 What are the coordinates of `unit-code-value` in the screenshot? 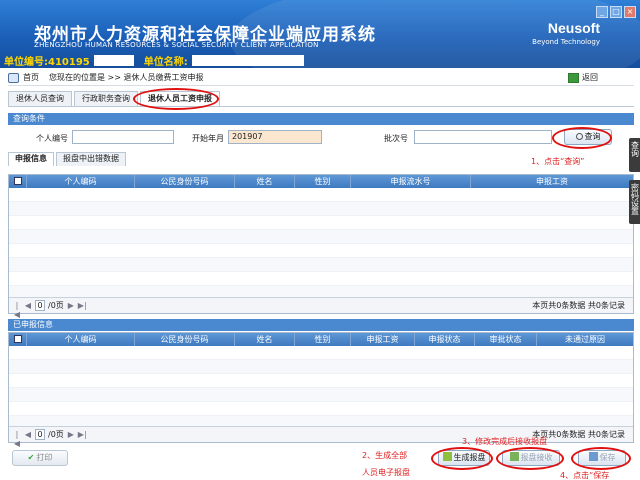 It's located at (113, 60).